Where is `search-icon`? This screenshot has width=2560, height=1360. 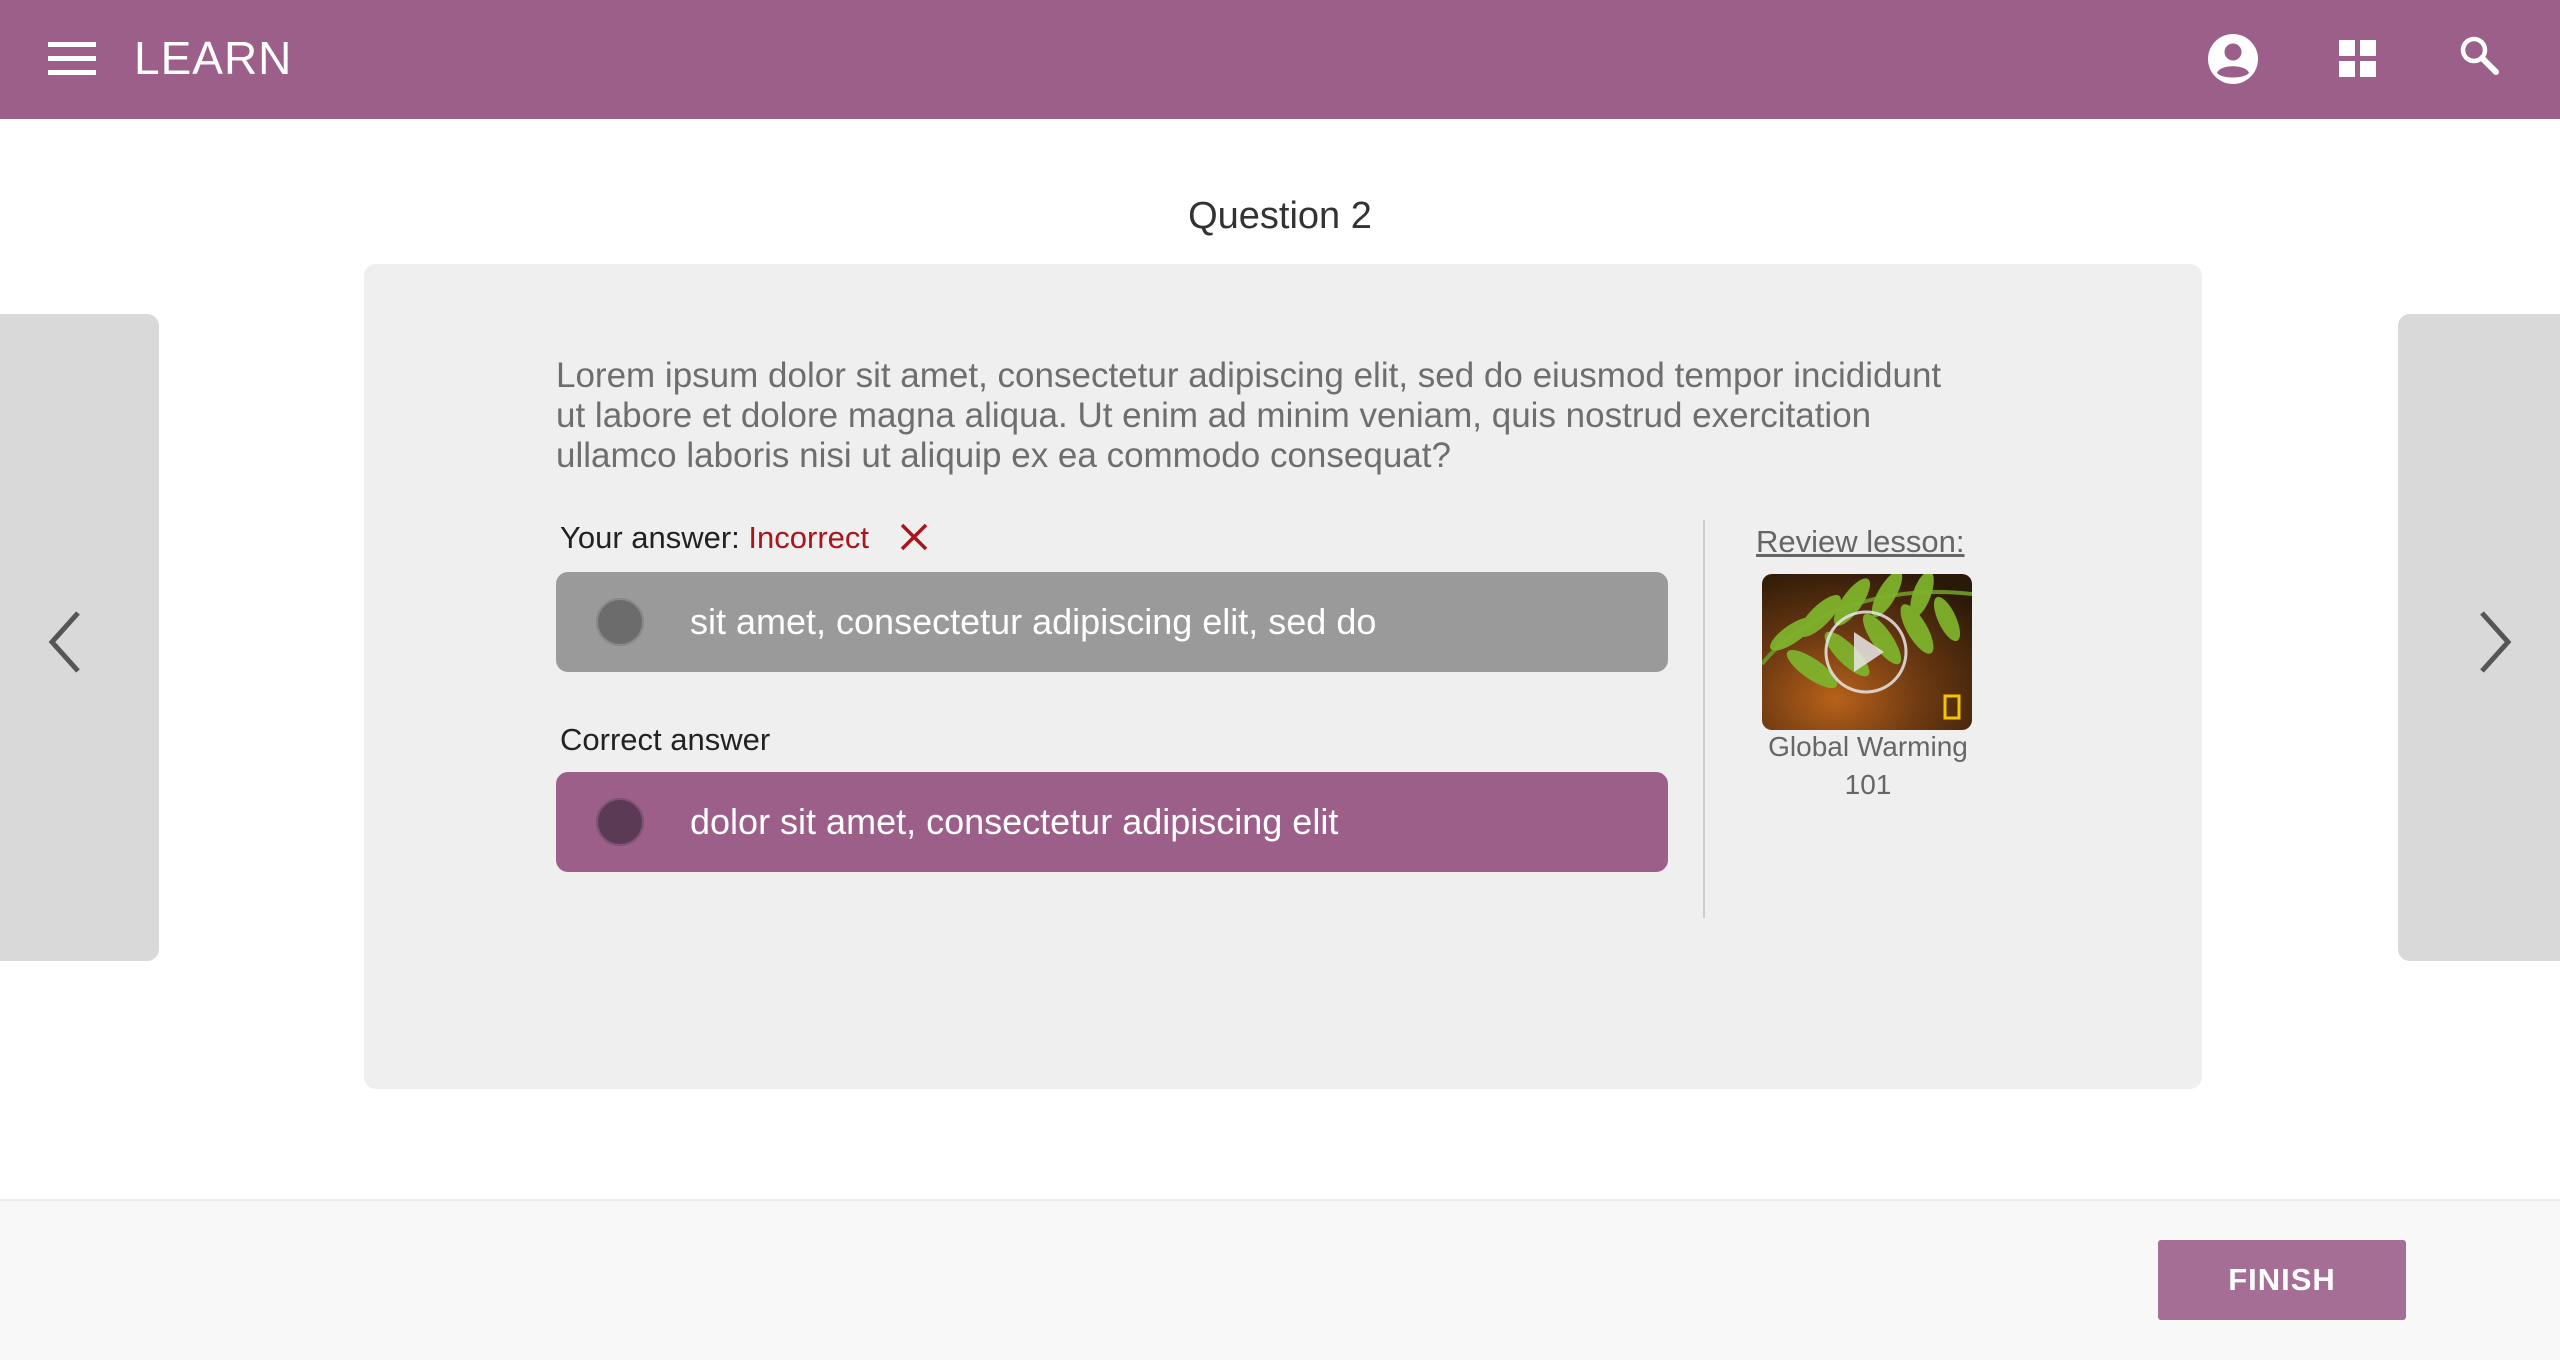 search-icon is located at coordinates (2481, 59).